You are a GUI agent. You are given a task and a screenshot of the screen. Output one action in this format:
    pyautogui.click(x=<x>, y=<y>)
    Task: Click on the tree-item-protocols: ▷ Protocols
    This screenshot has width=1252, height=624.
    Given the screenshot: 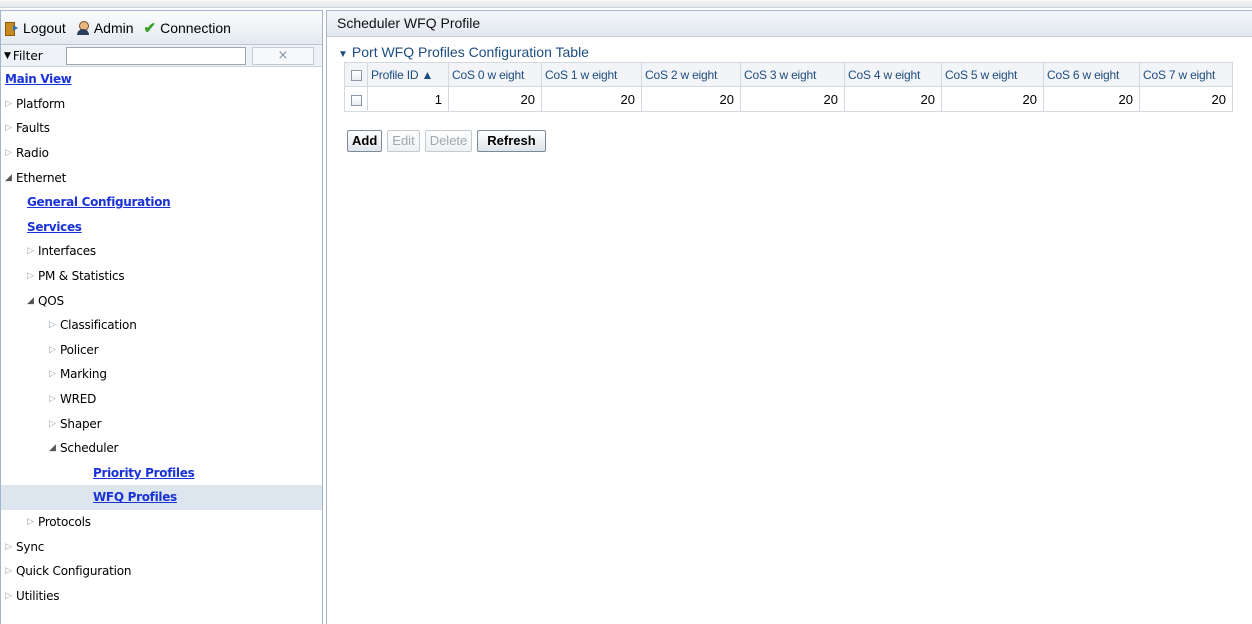 What is the action you would take?
    pyautogui.click(x=161, y=522)
    